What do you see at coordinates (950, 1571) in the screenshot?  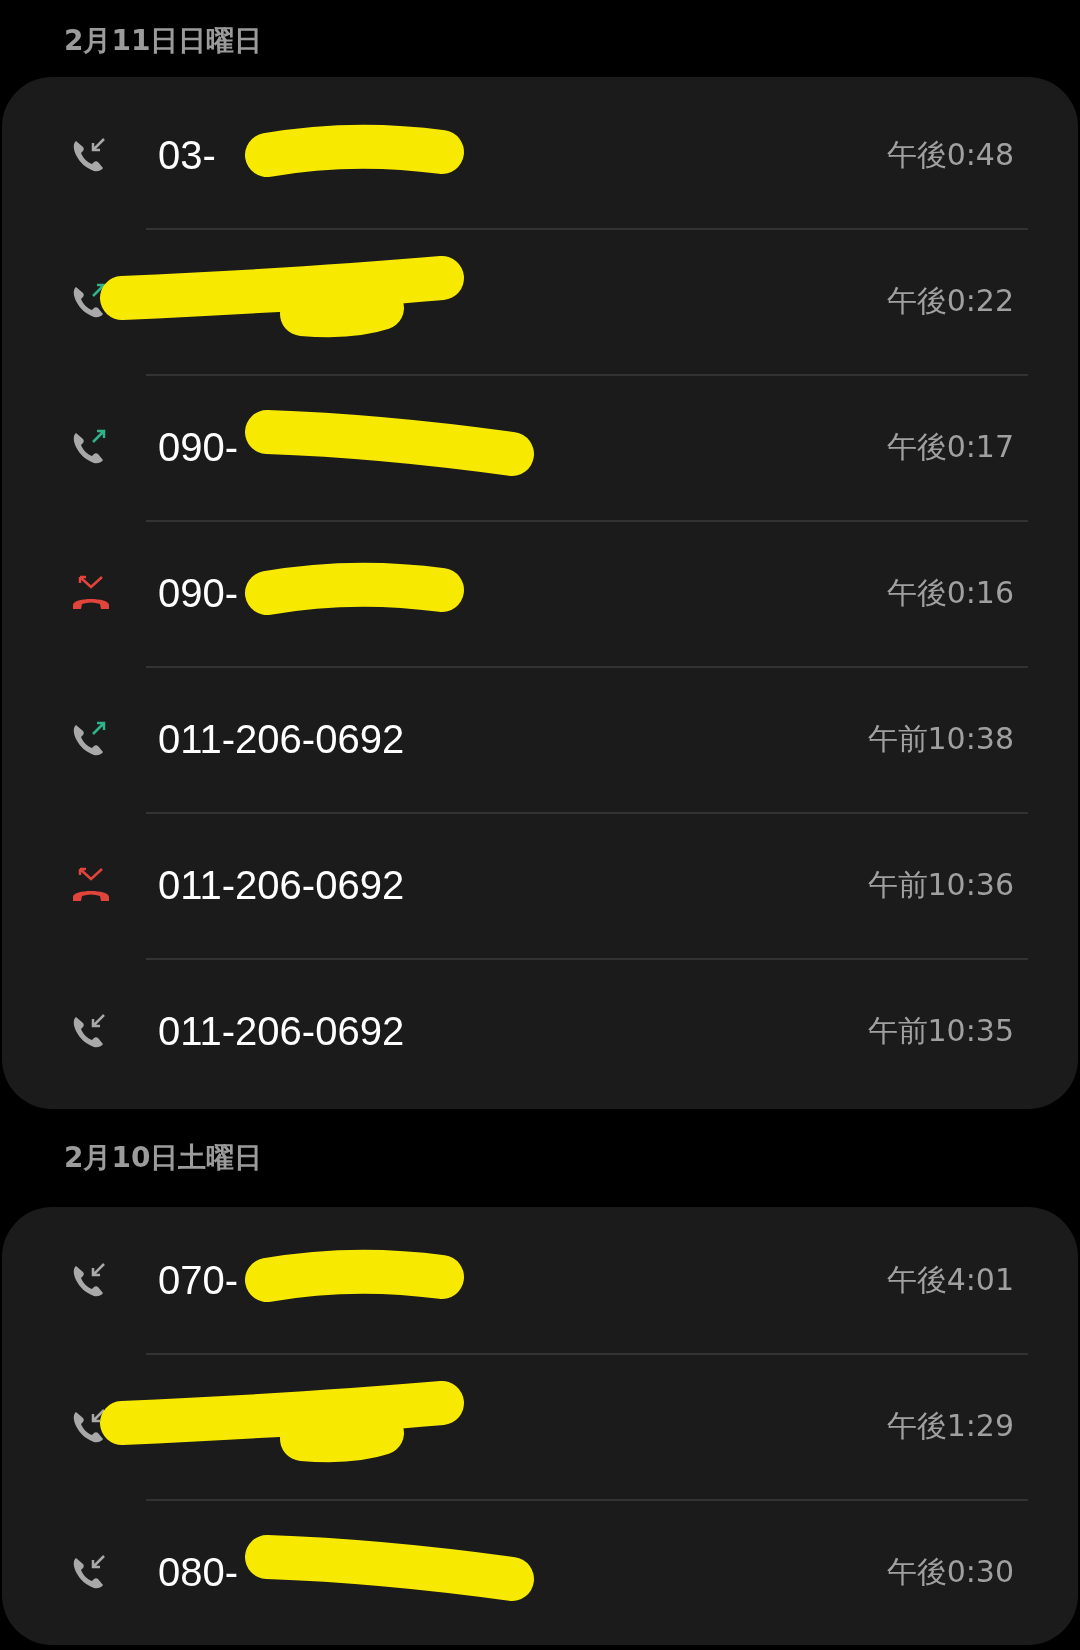 I see `call-time: 午後0:30` at bounding box center [950, 1571].